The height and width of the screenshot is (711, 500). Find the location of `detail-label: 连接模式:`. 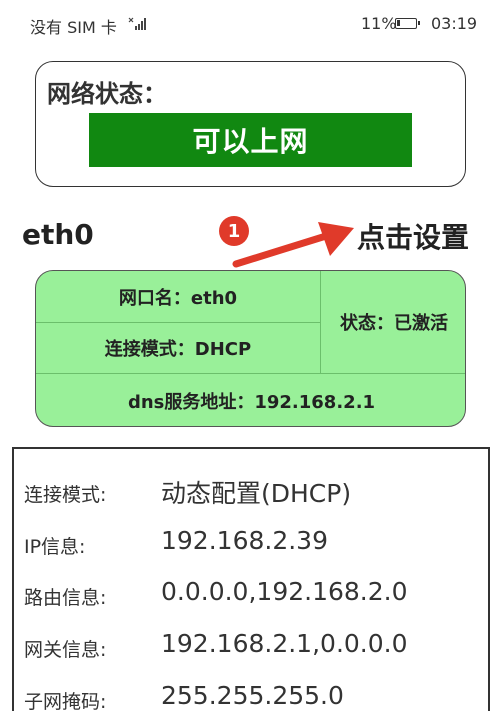

detail-label: 连接模式: is located at coordinates (65, 495).